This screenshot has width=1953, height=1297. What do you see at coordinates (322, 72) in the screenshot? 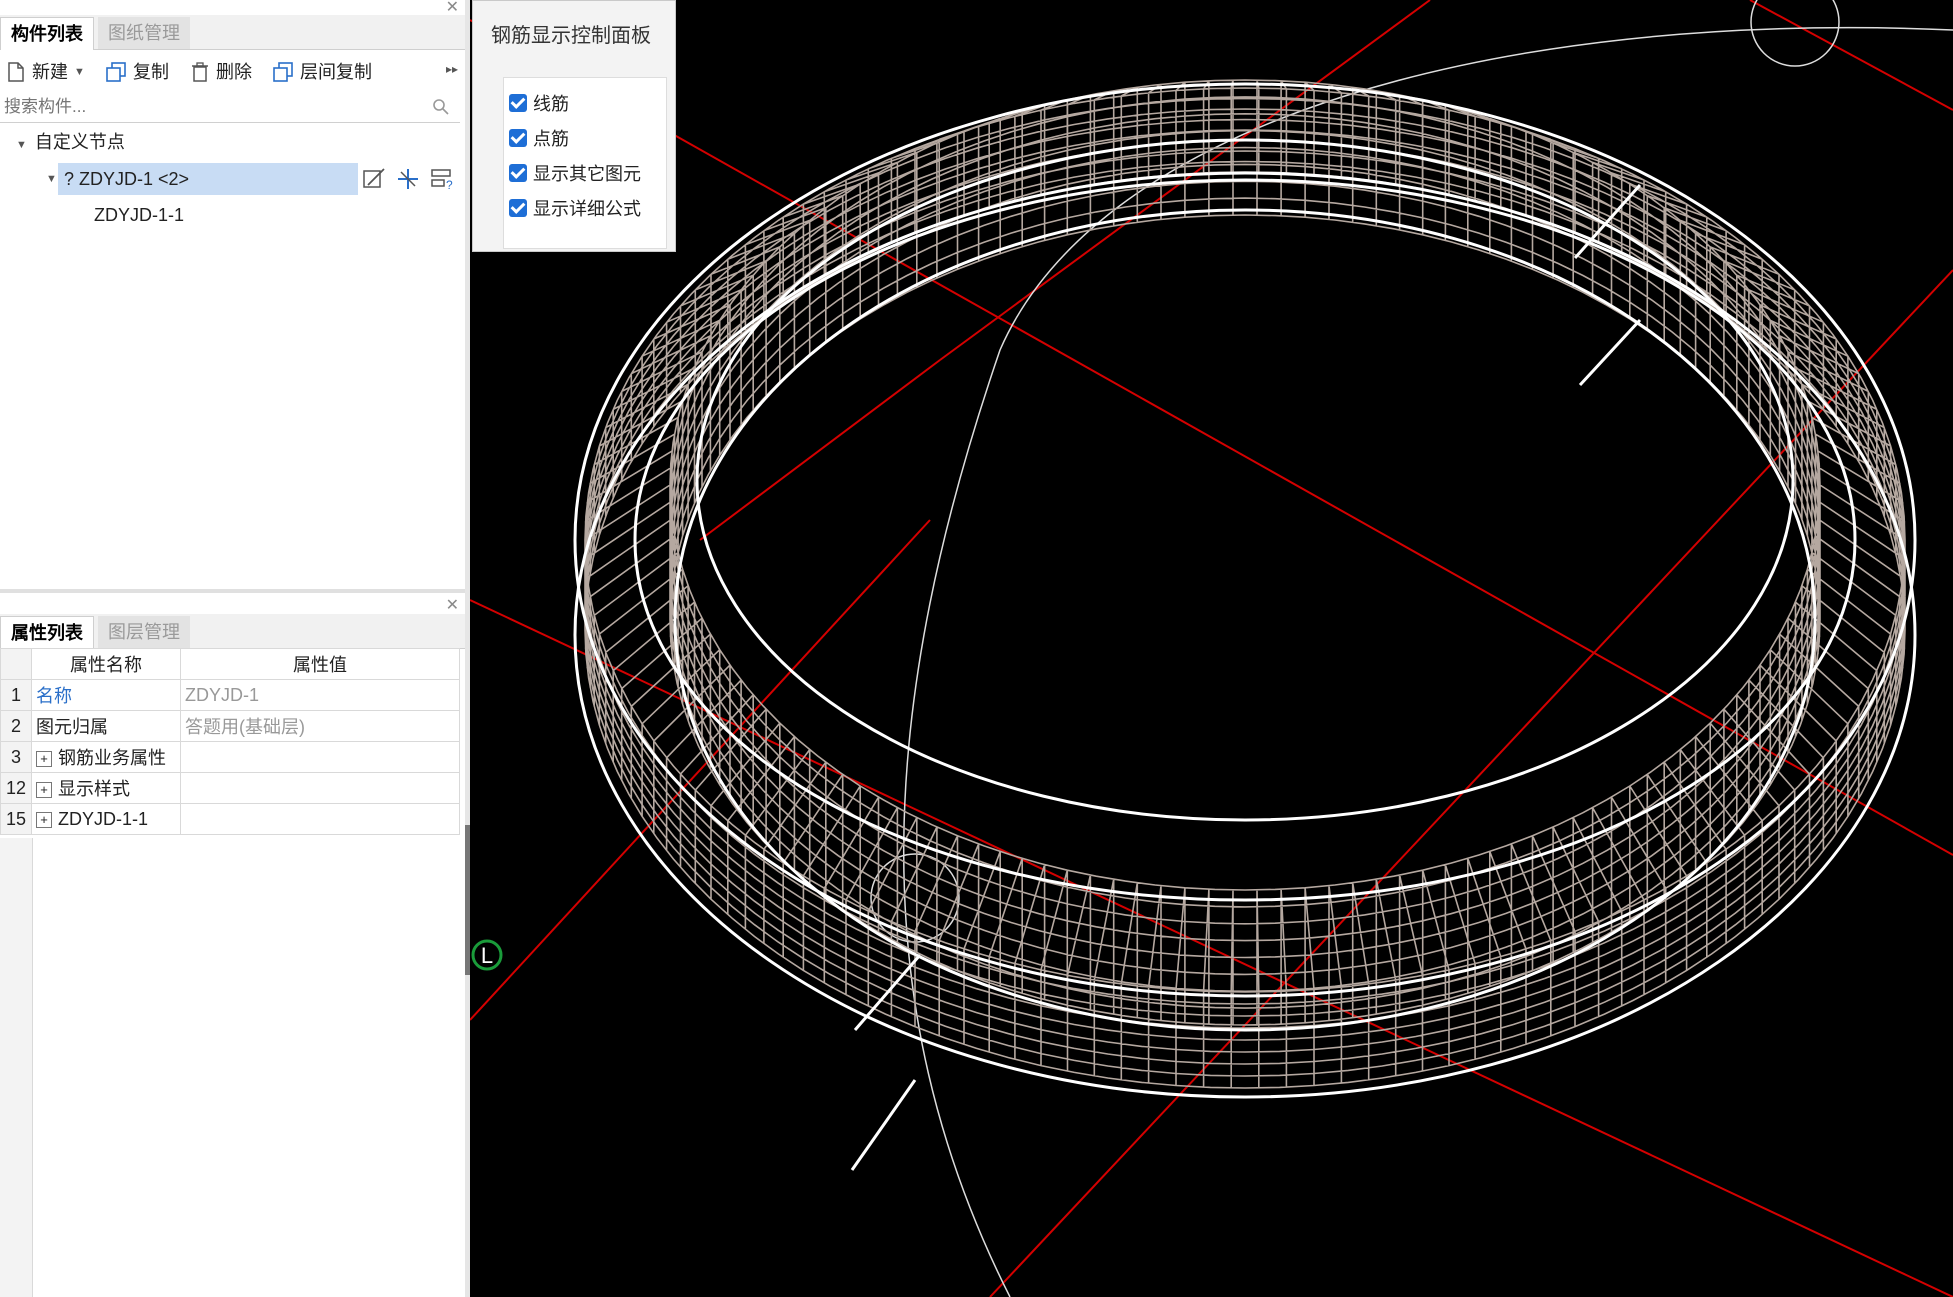
I see `floor-copy-button: 层间复制` at bounding box center [322, 72].